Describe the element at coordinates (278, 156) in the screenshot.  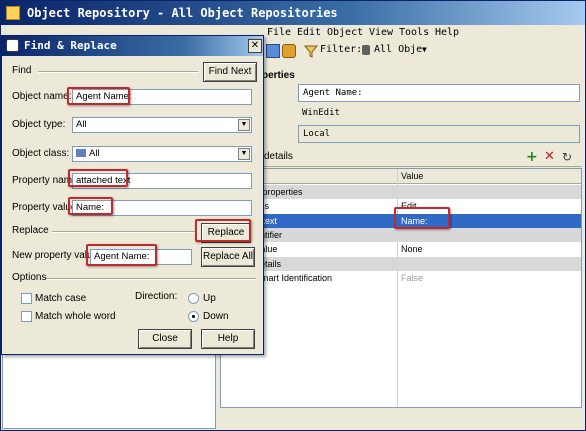
I see `details-title: details` at that location.